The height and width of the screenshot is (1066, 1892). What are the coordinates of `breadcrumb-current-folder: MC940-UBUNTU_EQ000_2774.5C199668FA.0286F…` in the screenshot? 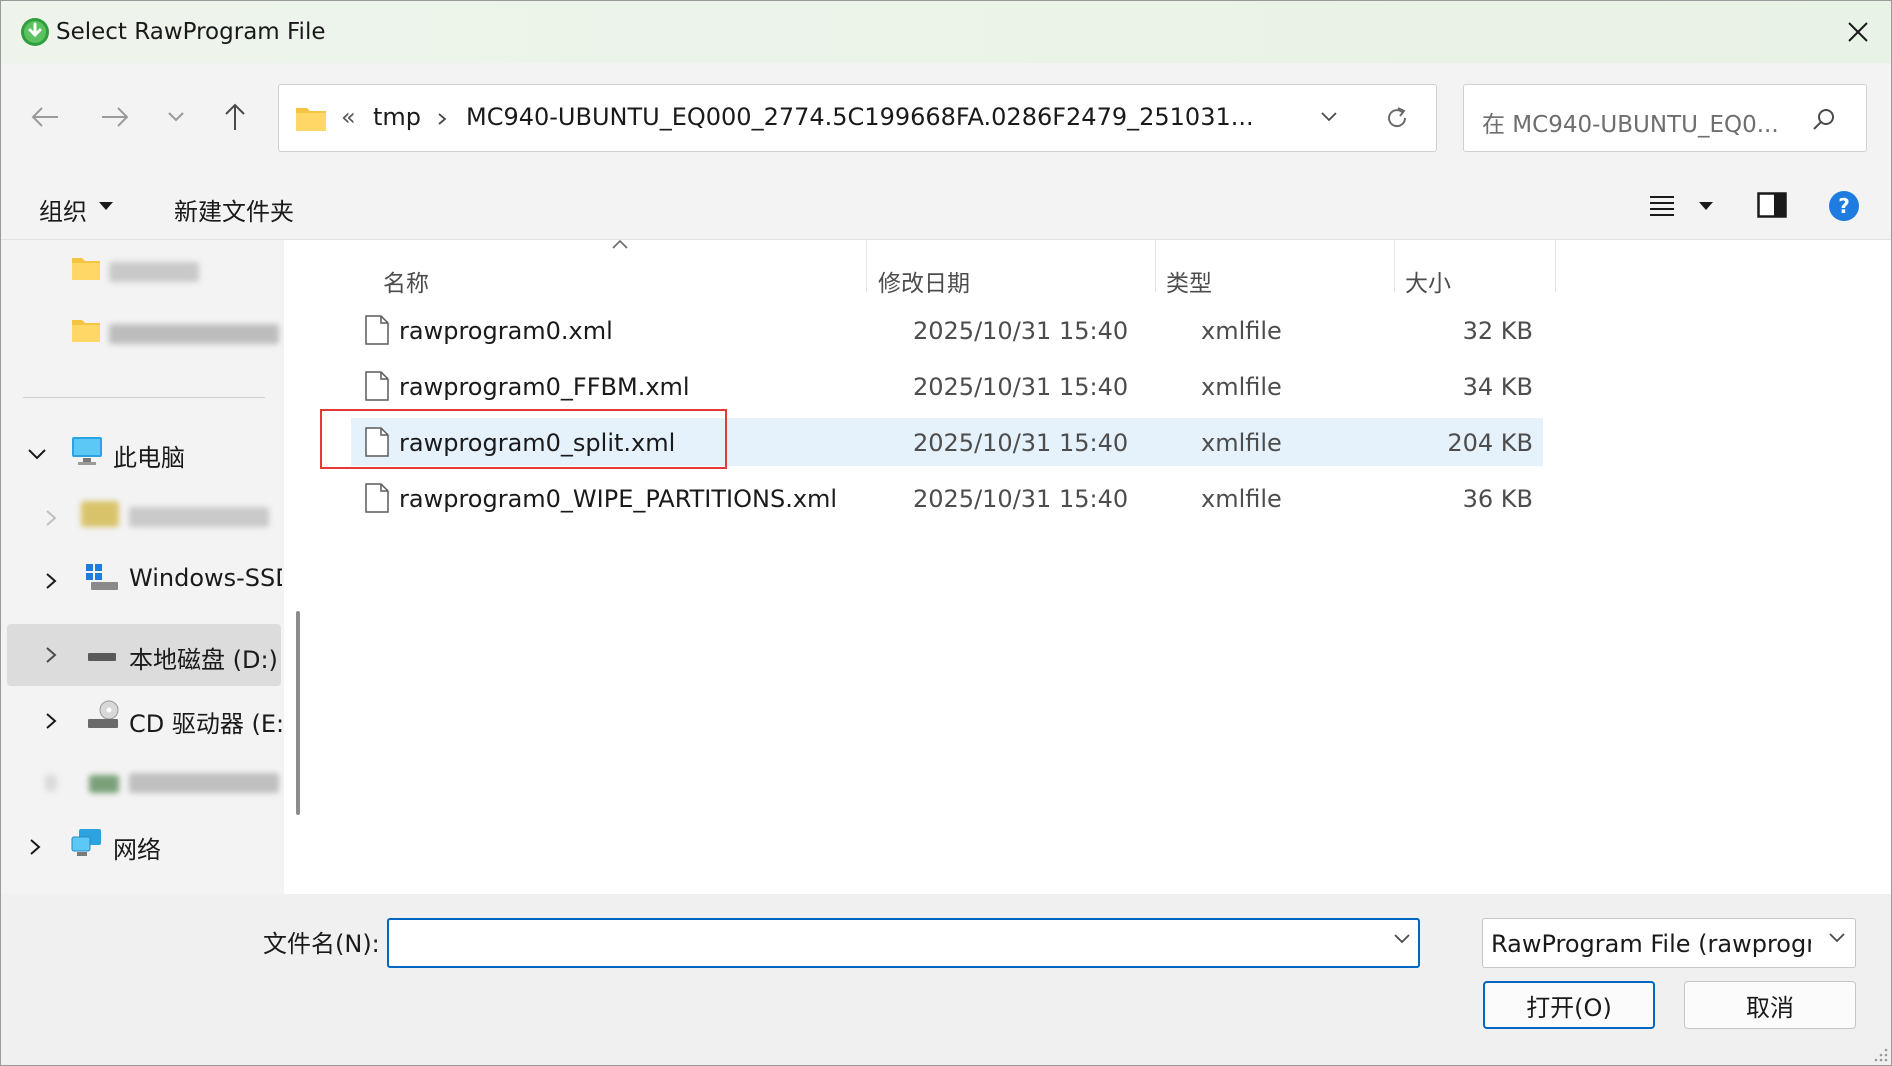 It's located at (860, 117).